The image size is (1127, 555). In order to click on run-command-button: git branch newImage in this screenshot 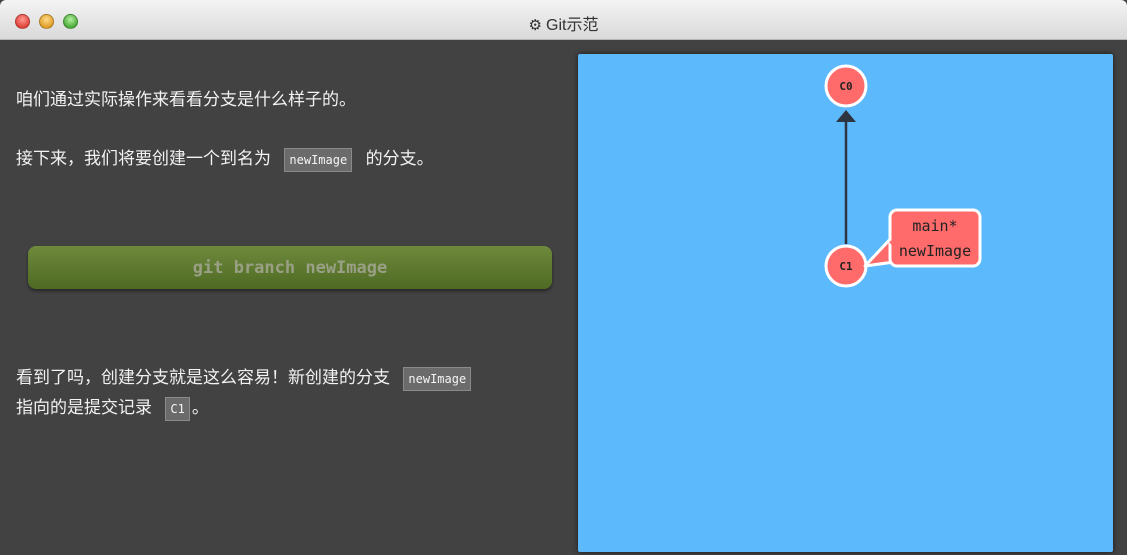, I will do `click(290, 267)`.